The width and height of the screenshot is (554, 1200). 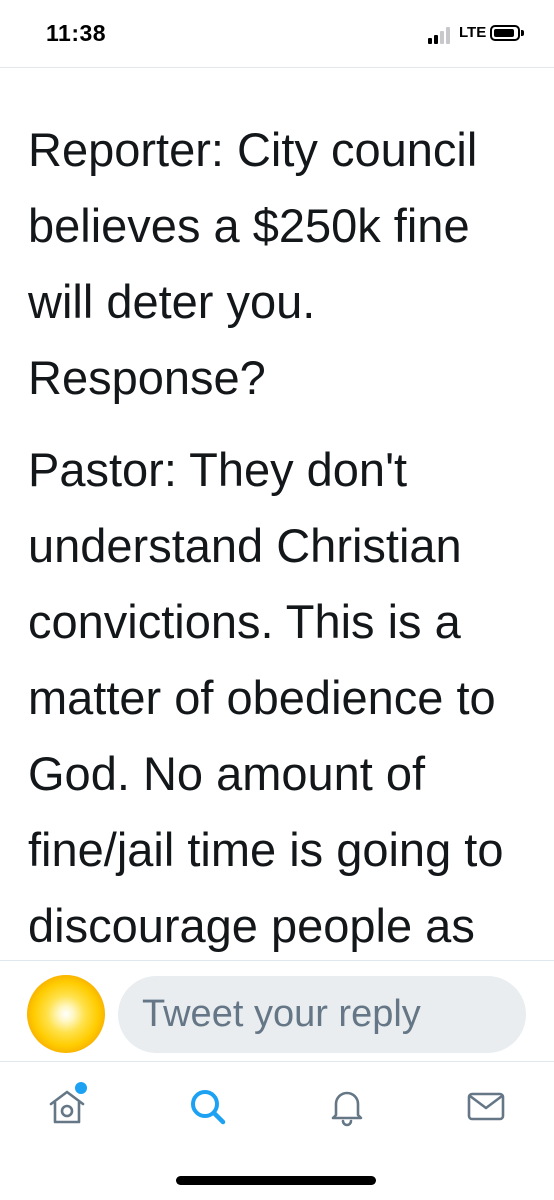 I want to click on divider, so click(x=277, y=67).